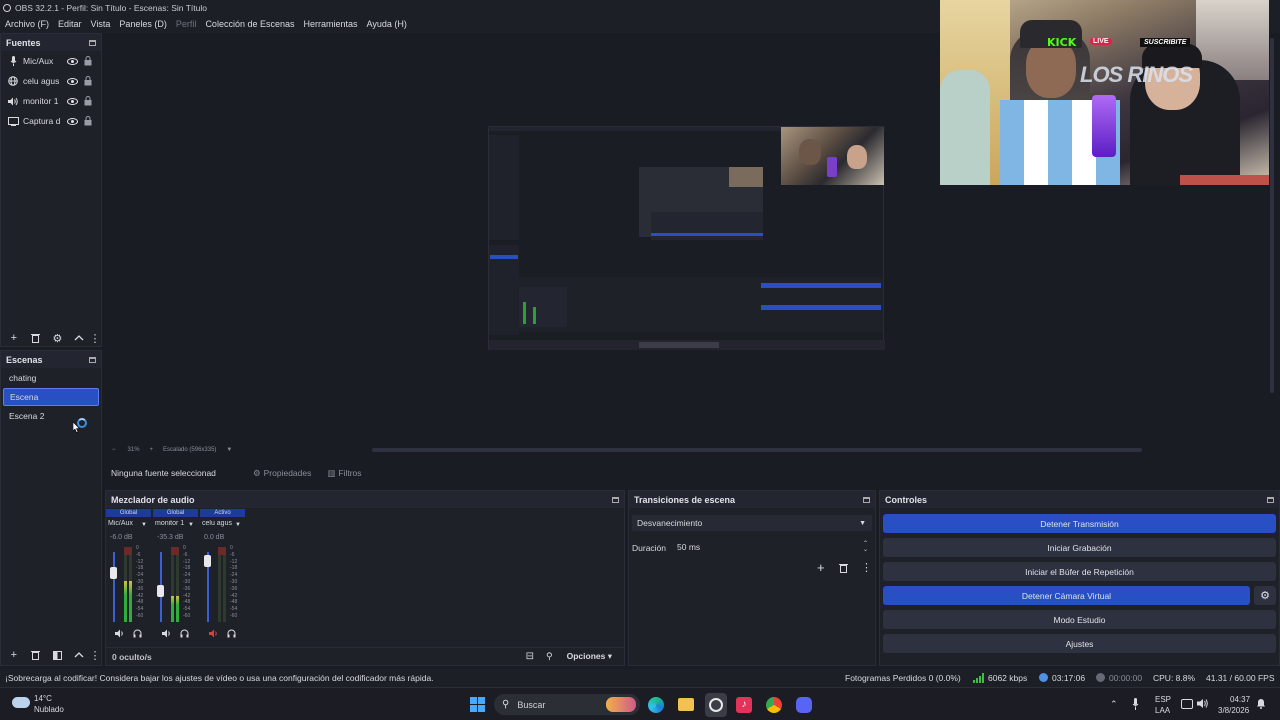  I want to click on scene-item-chating: chating, so click(51, 378).